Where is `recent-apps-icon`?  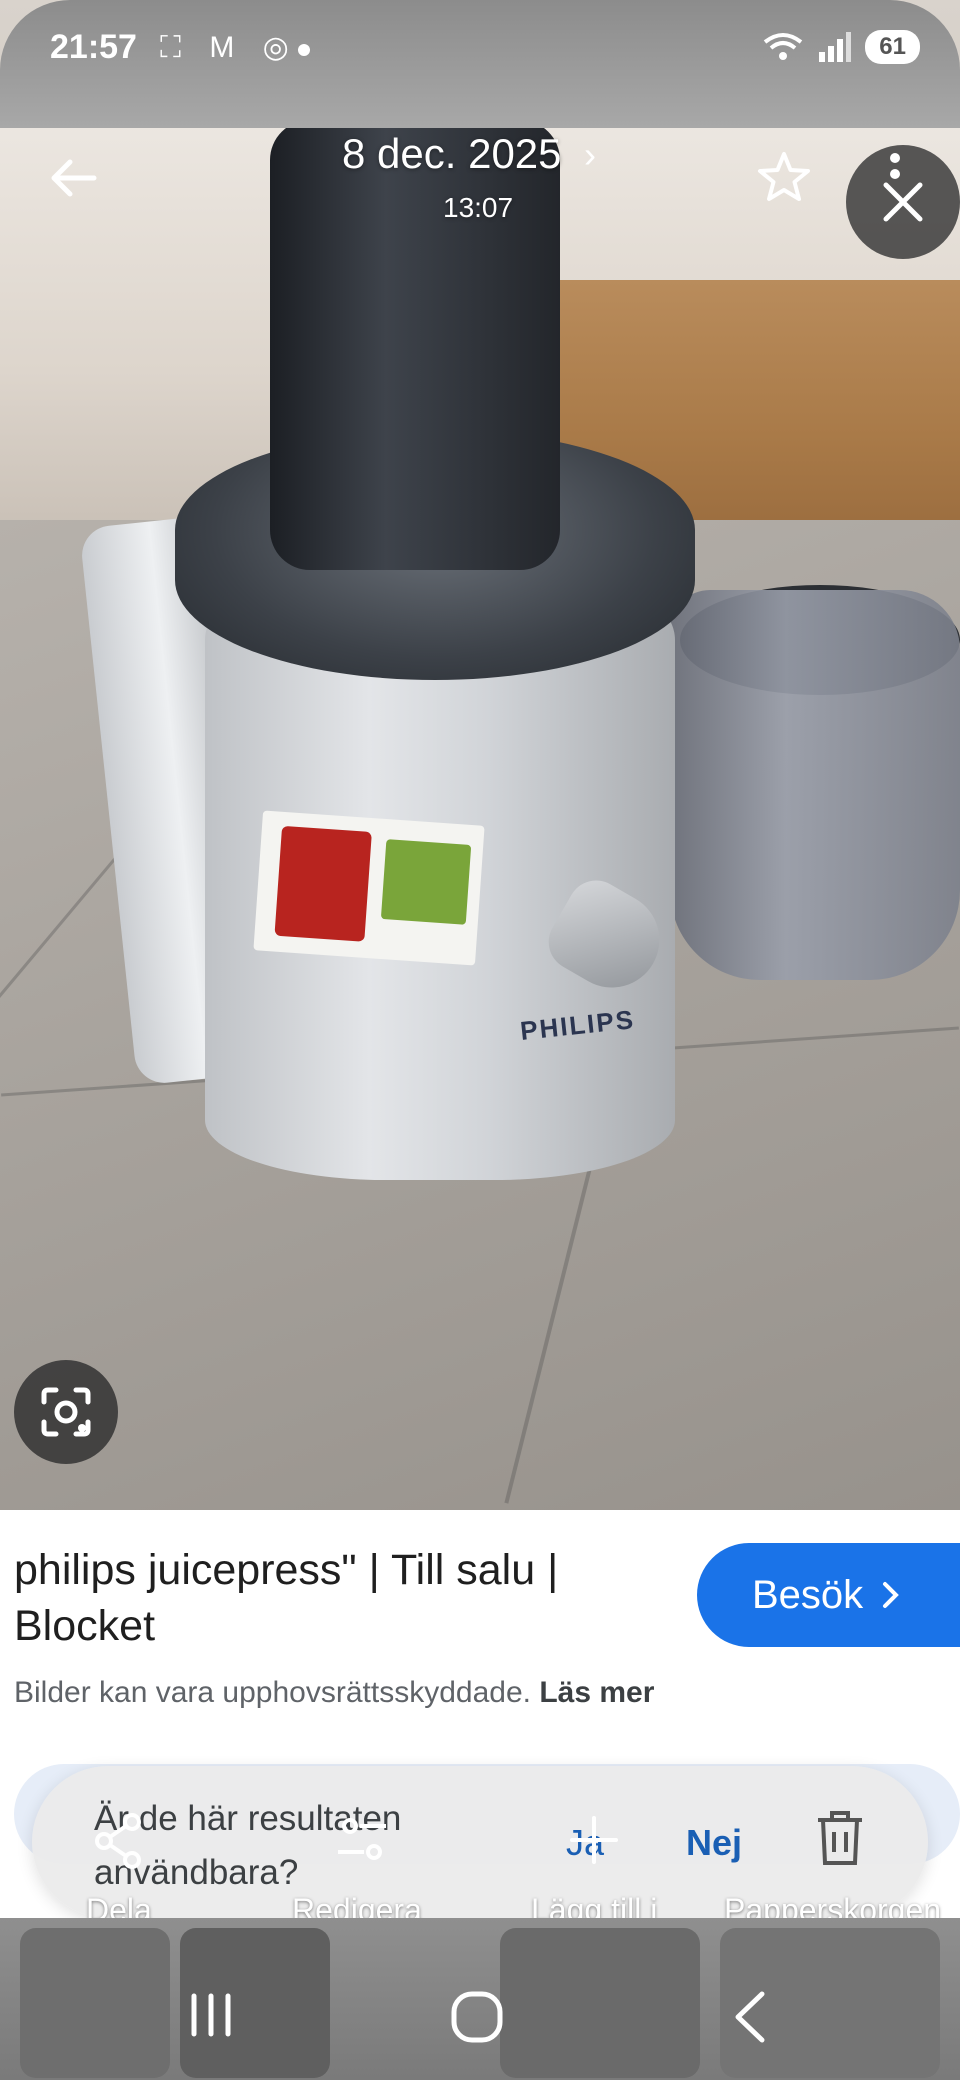 recent-apps-icon is located at coordinates (211, 2015).